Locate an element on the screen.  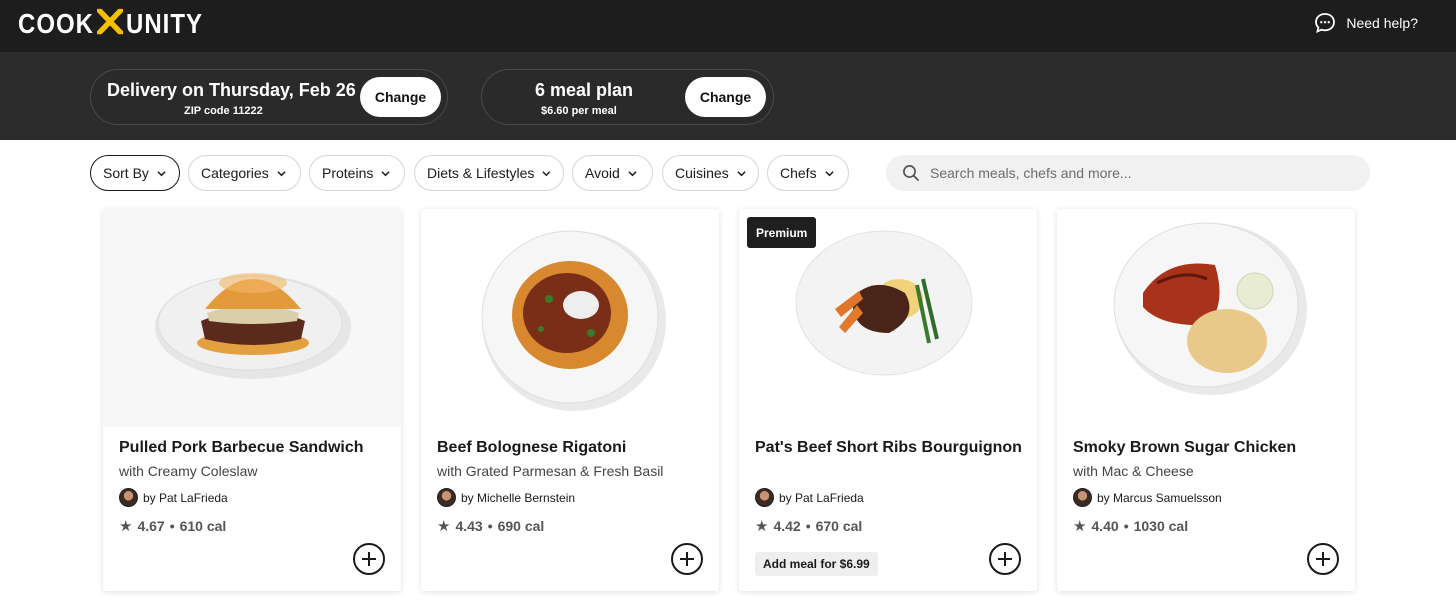
chef-name: by Michelle Bernstein is located at coordinates (518, 497).